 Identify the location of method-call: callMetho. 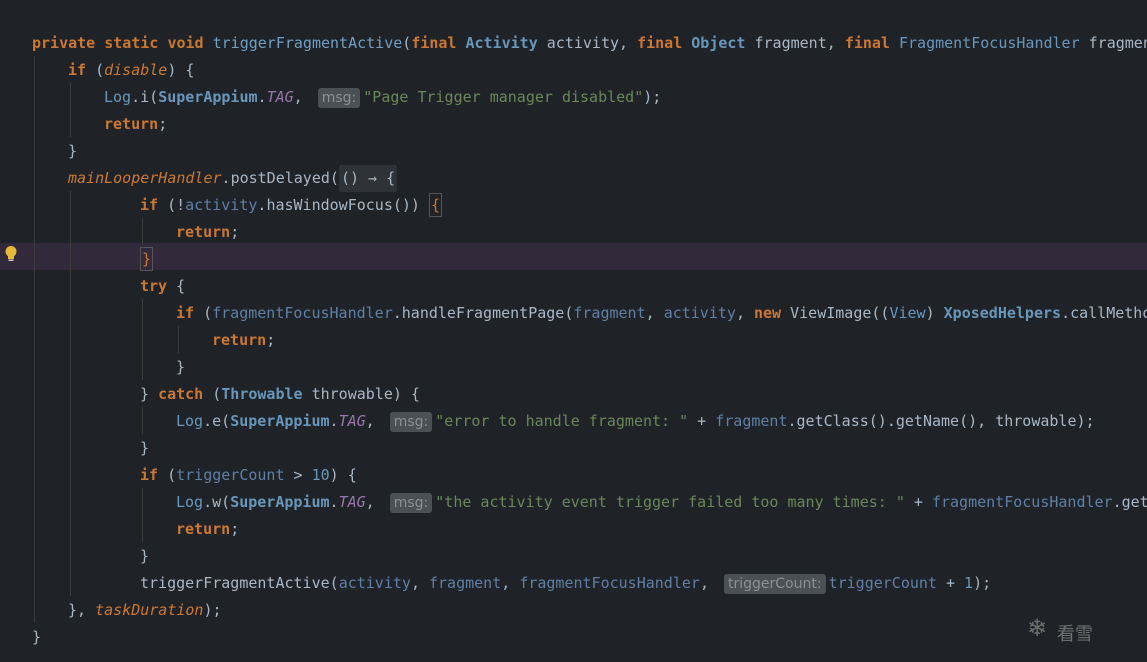
(1108, 313).